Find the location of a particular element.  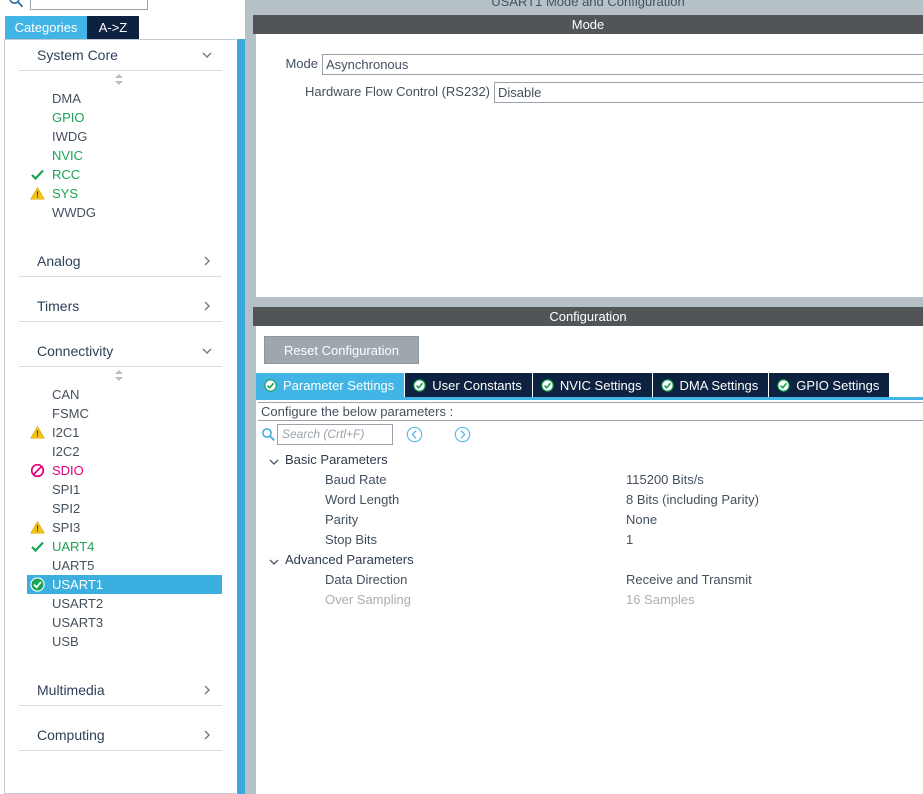

sidebar-group-multimedia: Multimedia is located at coordinates (120, 690).